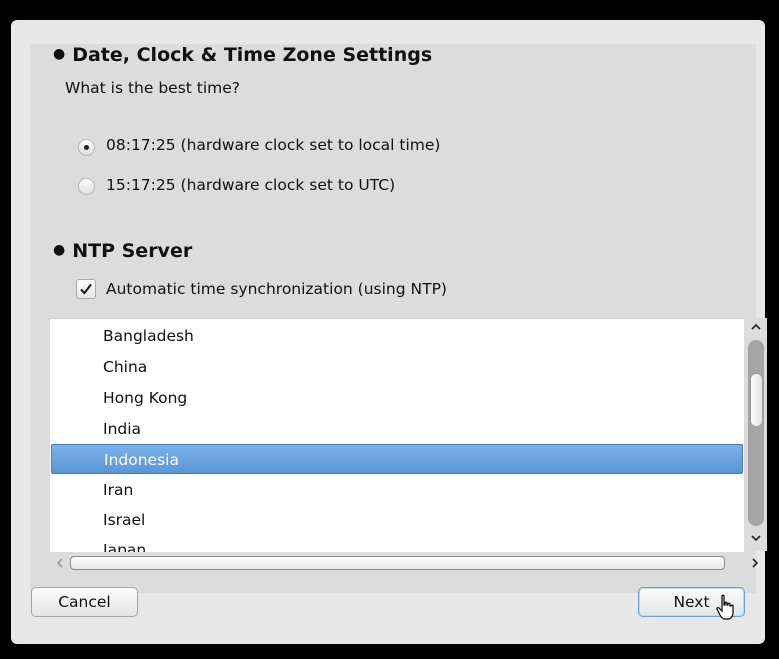  Describe the element at coordinates (86, 186) in the screenshot. I see `radio-utc-time` at that location.